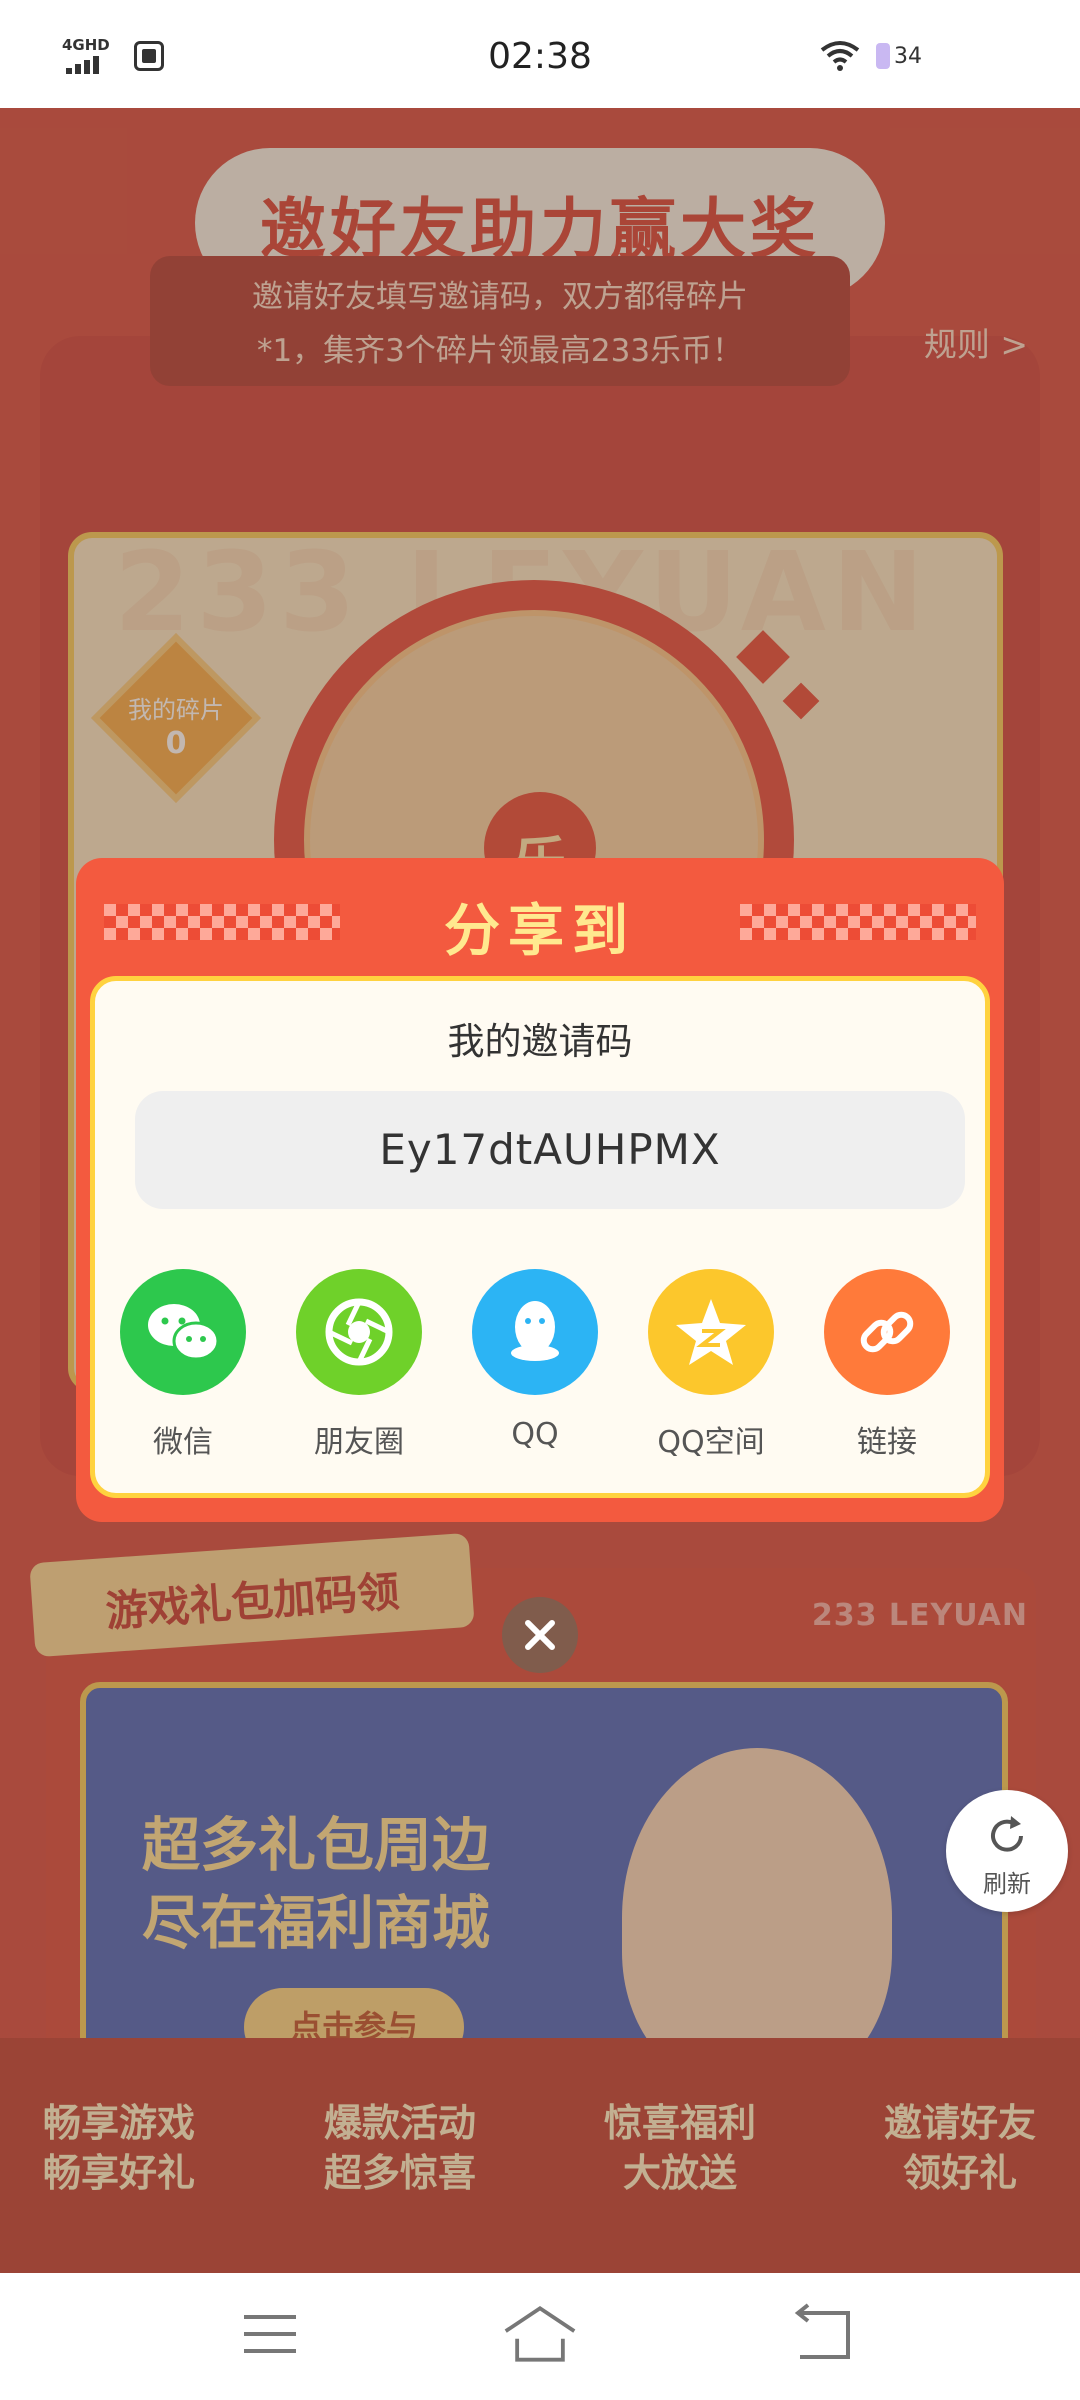  I want to click on nav-back-button, so click(820, 2334).